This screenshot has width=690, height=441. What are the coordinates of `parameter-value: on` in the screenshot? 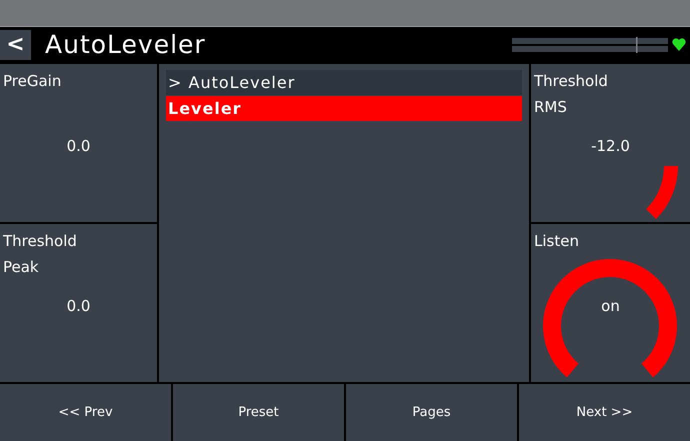 It's located at (610, 306).